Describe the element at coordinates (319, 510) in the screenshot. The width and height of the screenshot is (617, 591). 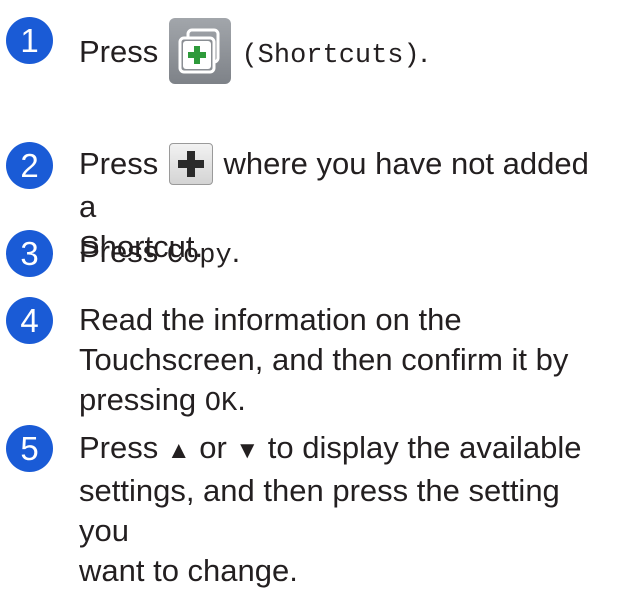
I see `step-text-line2: settings, and then press the setting you` at that location.